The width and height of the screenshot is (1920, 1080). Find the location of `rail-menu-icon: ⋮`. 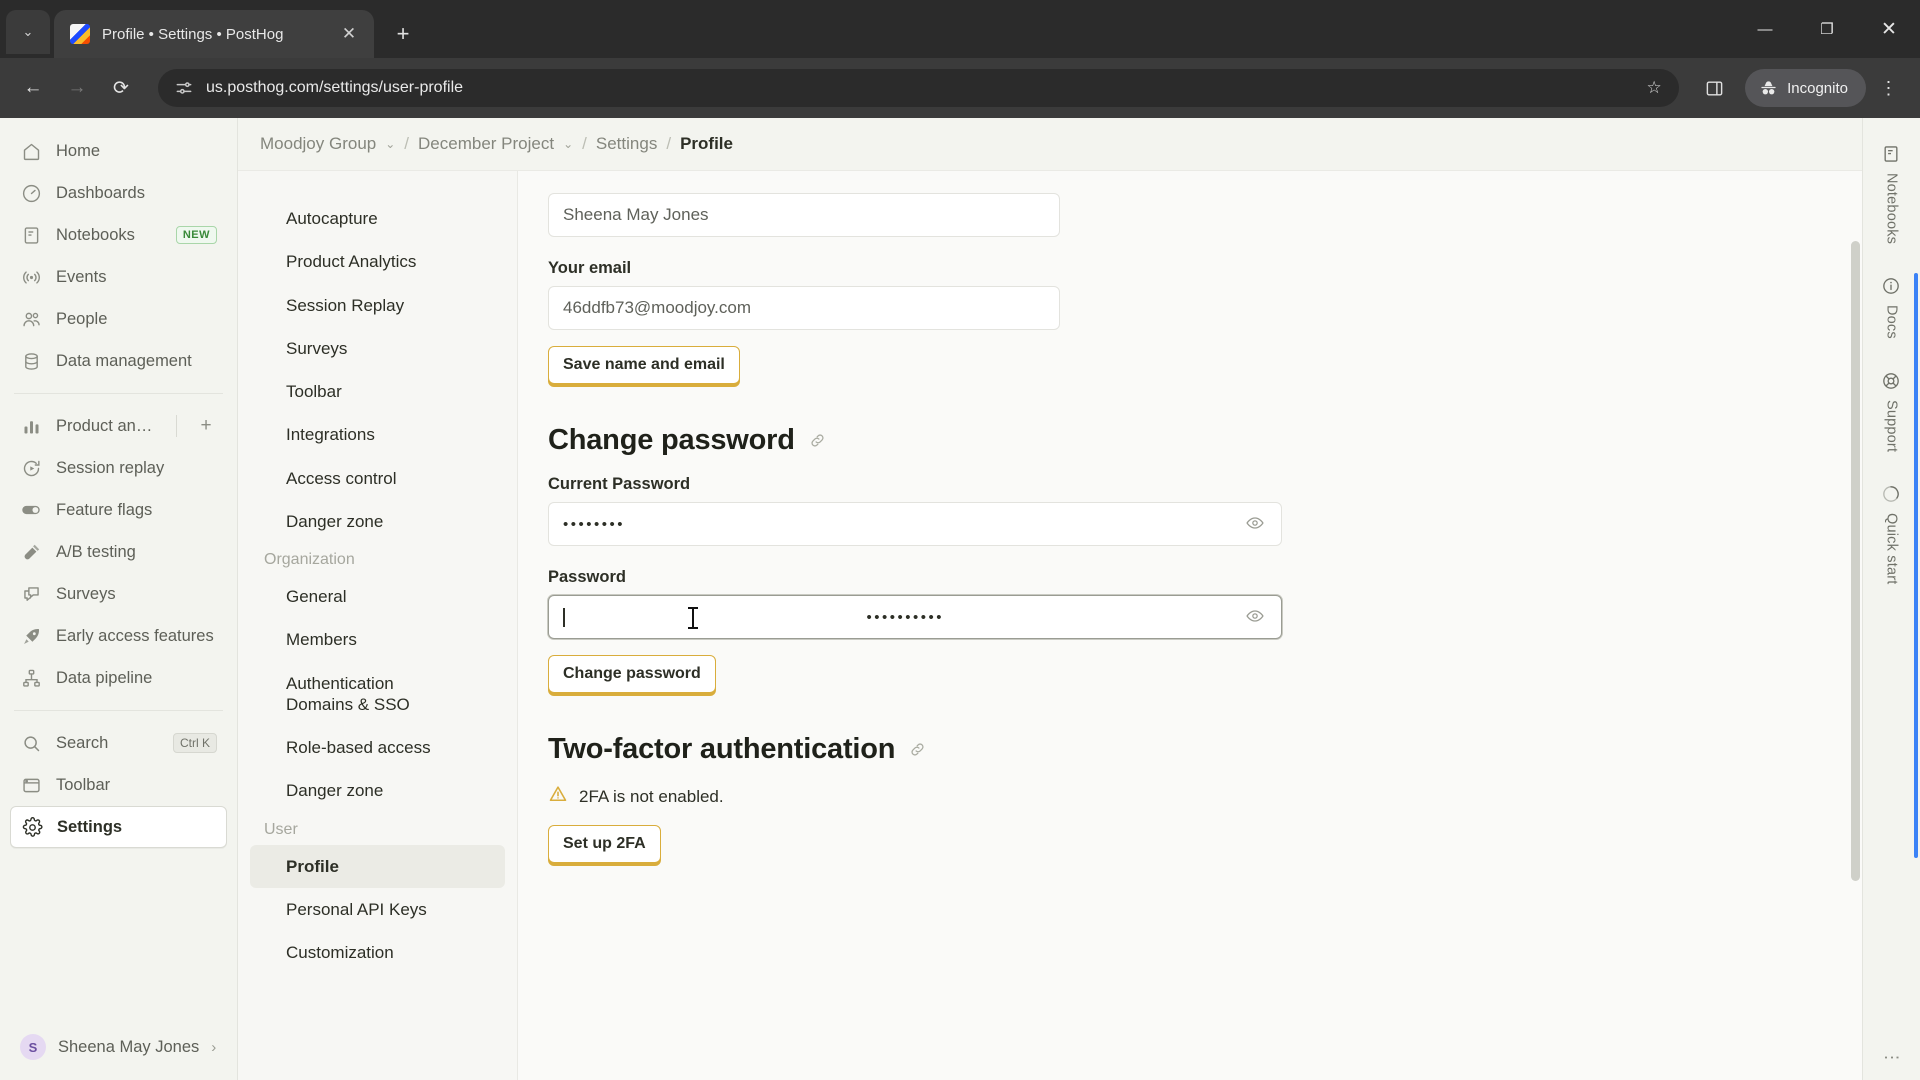

rail-menu-icon: ⋮ is located at coordinates (1892, 1064).